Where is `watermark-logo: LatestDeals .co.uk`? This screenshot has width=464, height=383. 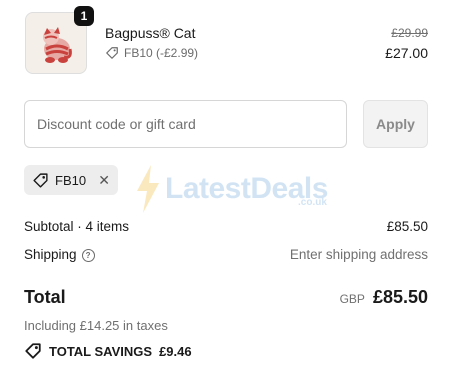 watermark-logo: LatestDeals .co.uk is located at coordinates (231, 189).